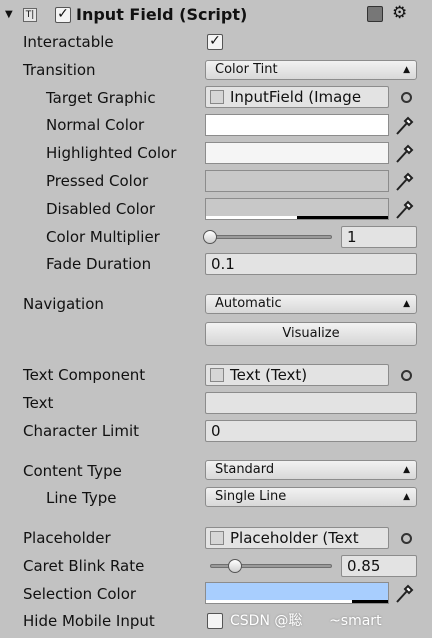  I want to click on target-graphic-field: InputField (Image, so click(297, 97).